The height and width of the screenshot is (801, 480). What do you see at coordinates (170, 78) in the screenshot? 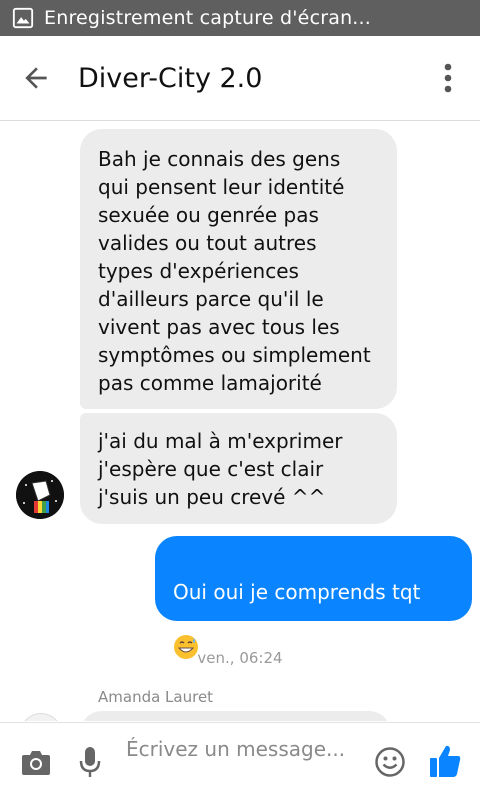
I see `conversation-title: Diver-City 2.0` at bounding box center [170, 78].